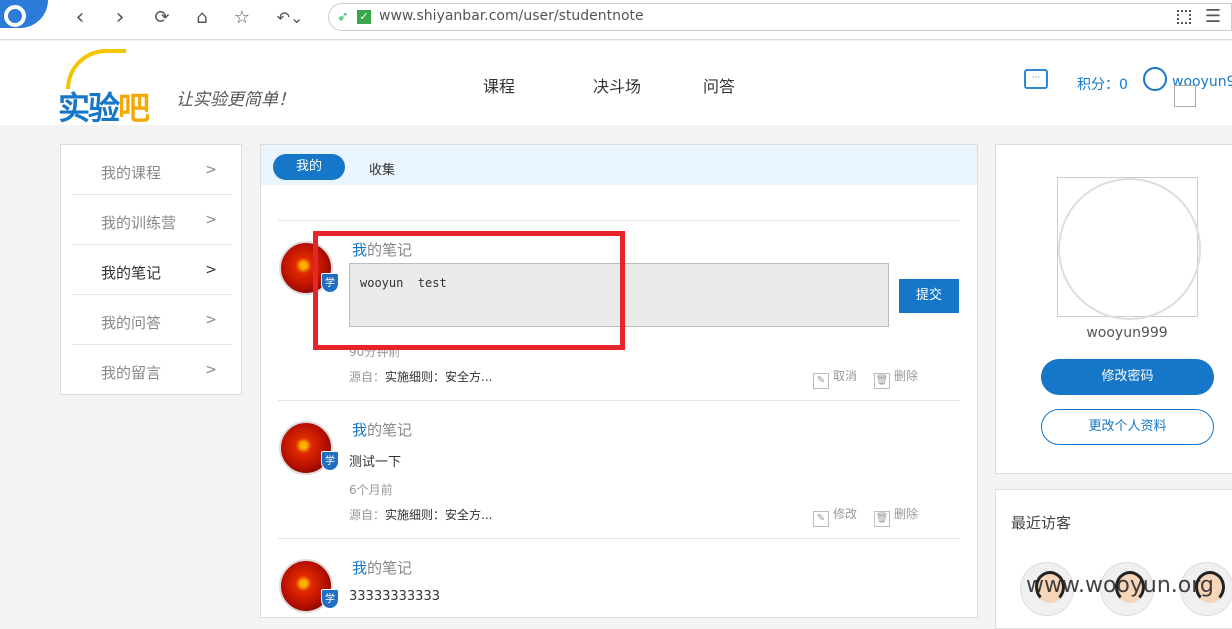 The width and height of the screenshot is (1232, 629). What do you see at coordinates (1120, 585) in the screenshot?
I see `watermark: www.wooyun.org` at bounding box center [1120, 585].